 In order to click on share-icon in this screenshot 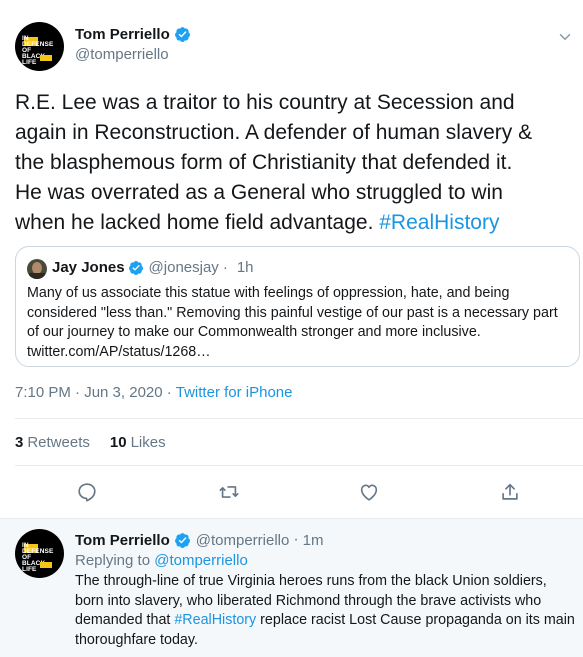, I will do `click(510, 492)`.